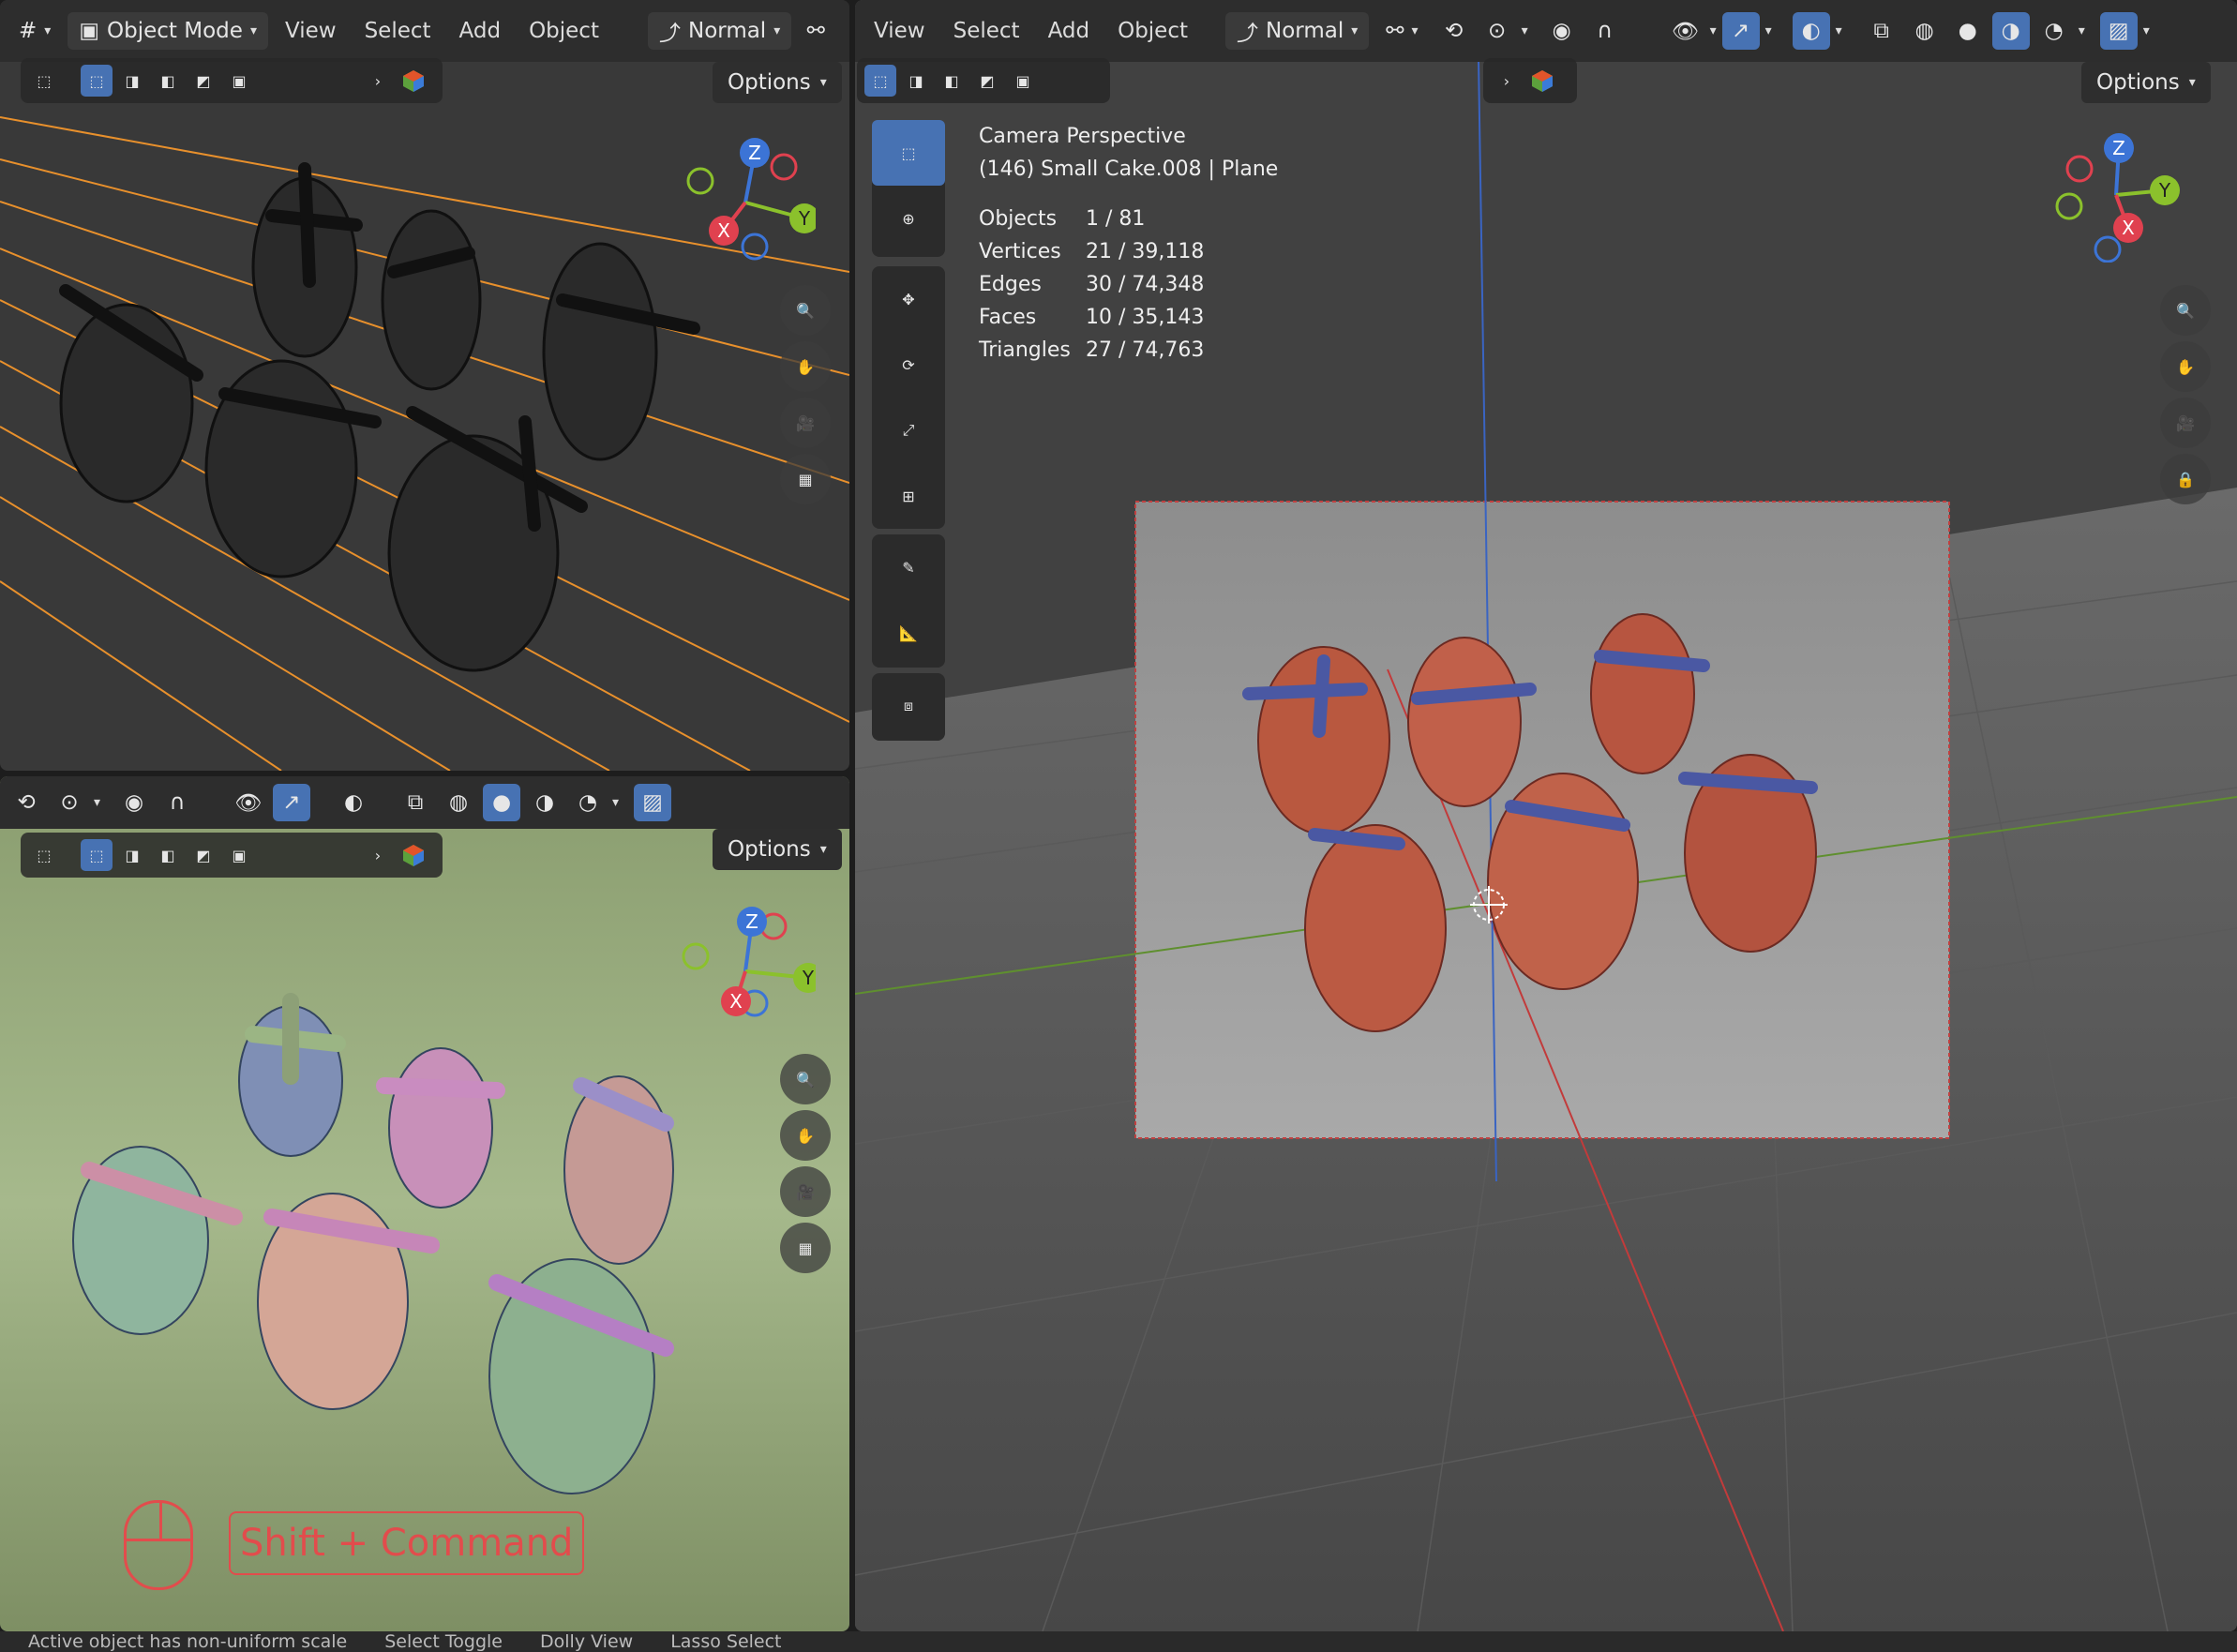 This screenshot has width=2237, height=1652. What do you see at coordinates (908, 299) in the screenshot?
I see `move-tool-button: ✥` at bounding box center [908, 299].